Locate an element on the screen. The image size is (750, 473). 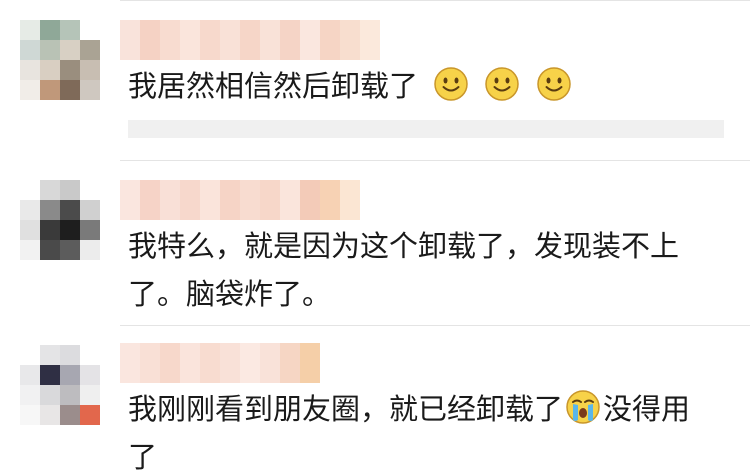
collapsed-reply-bar is located at coordinates (426, 129).